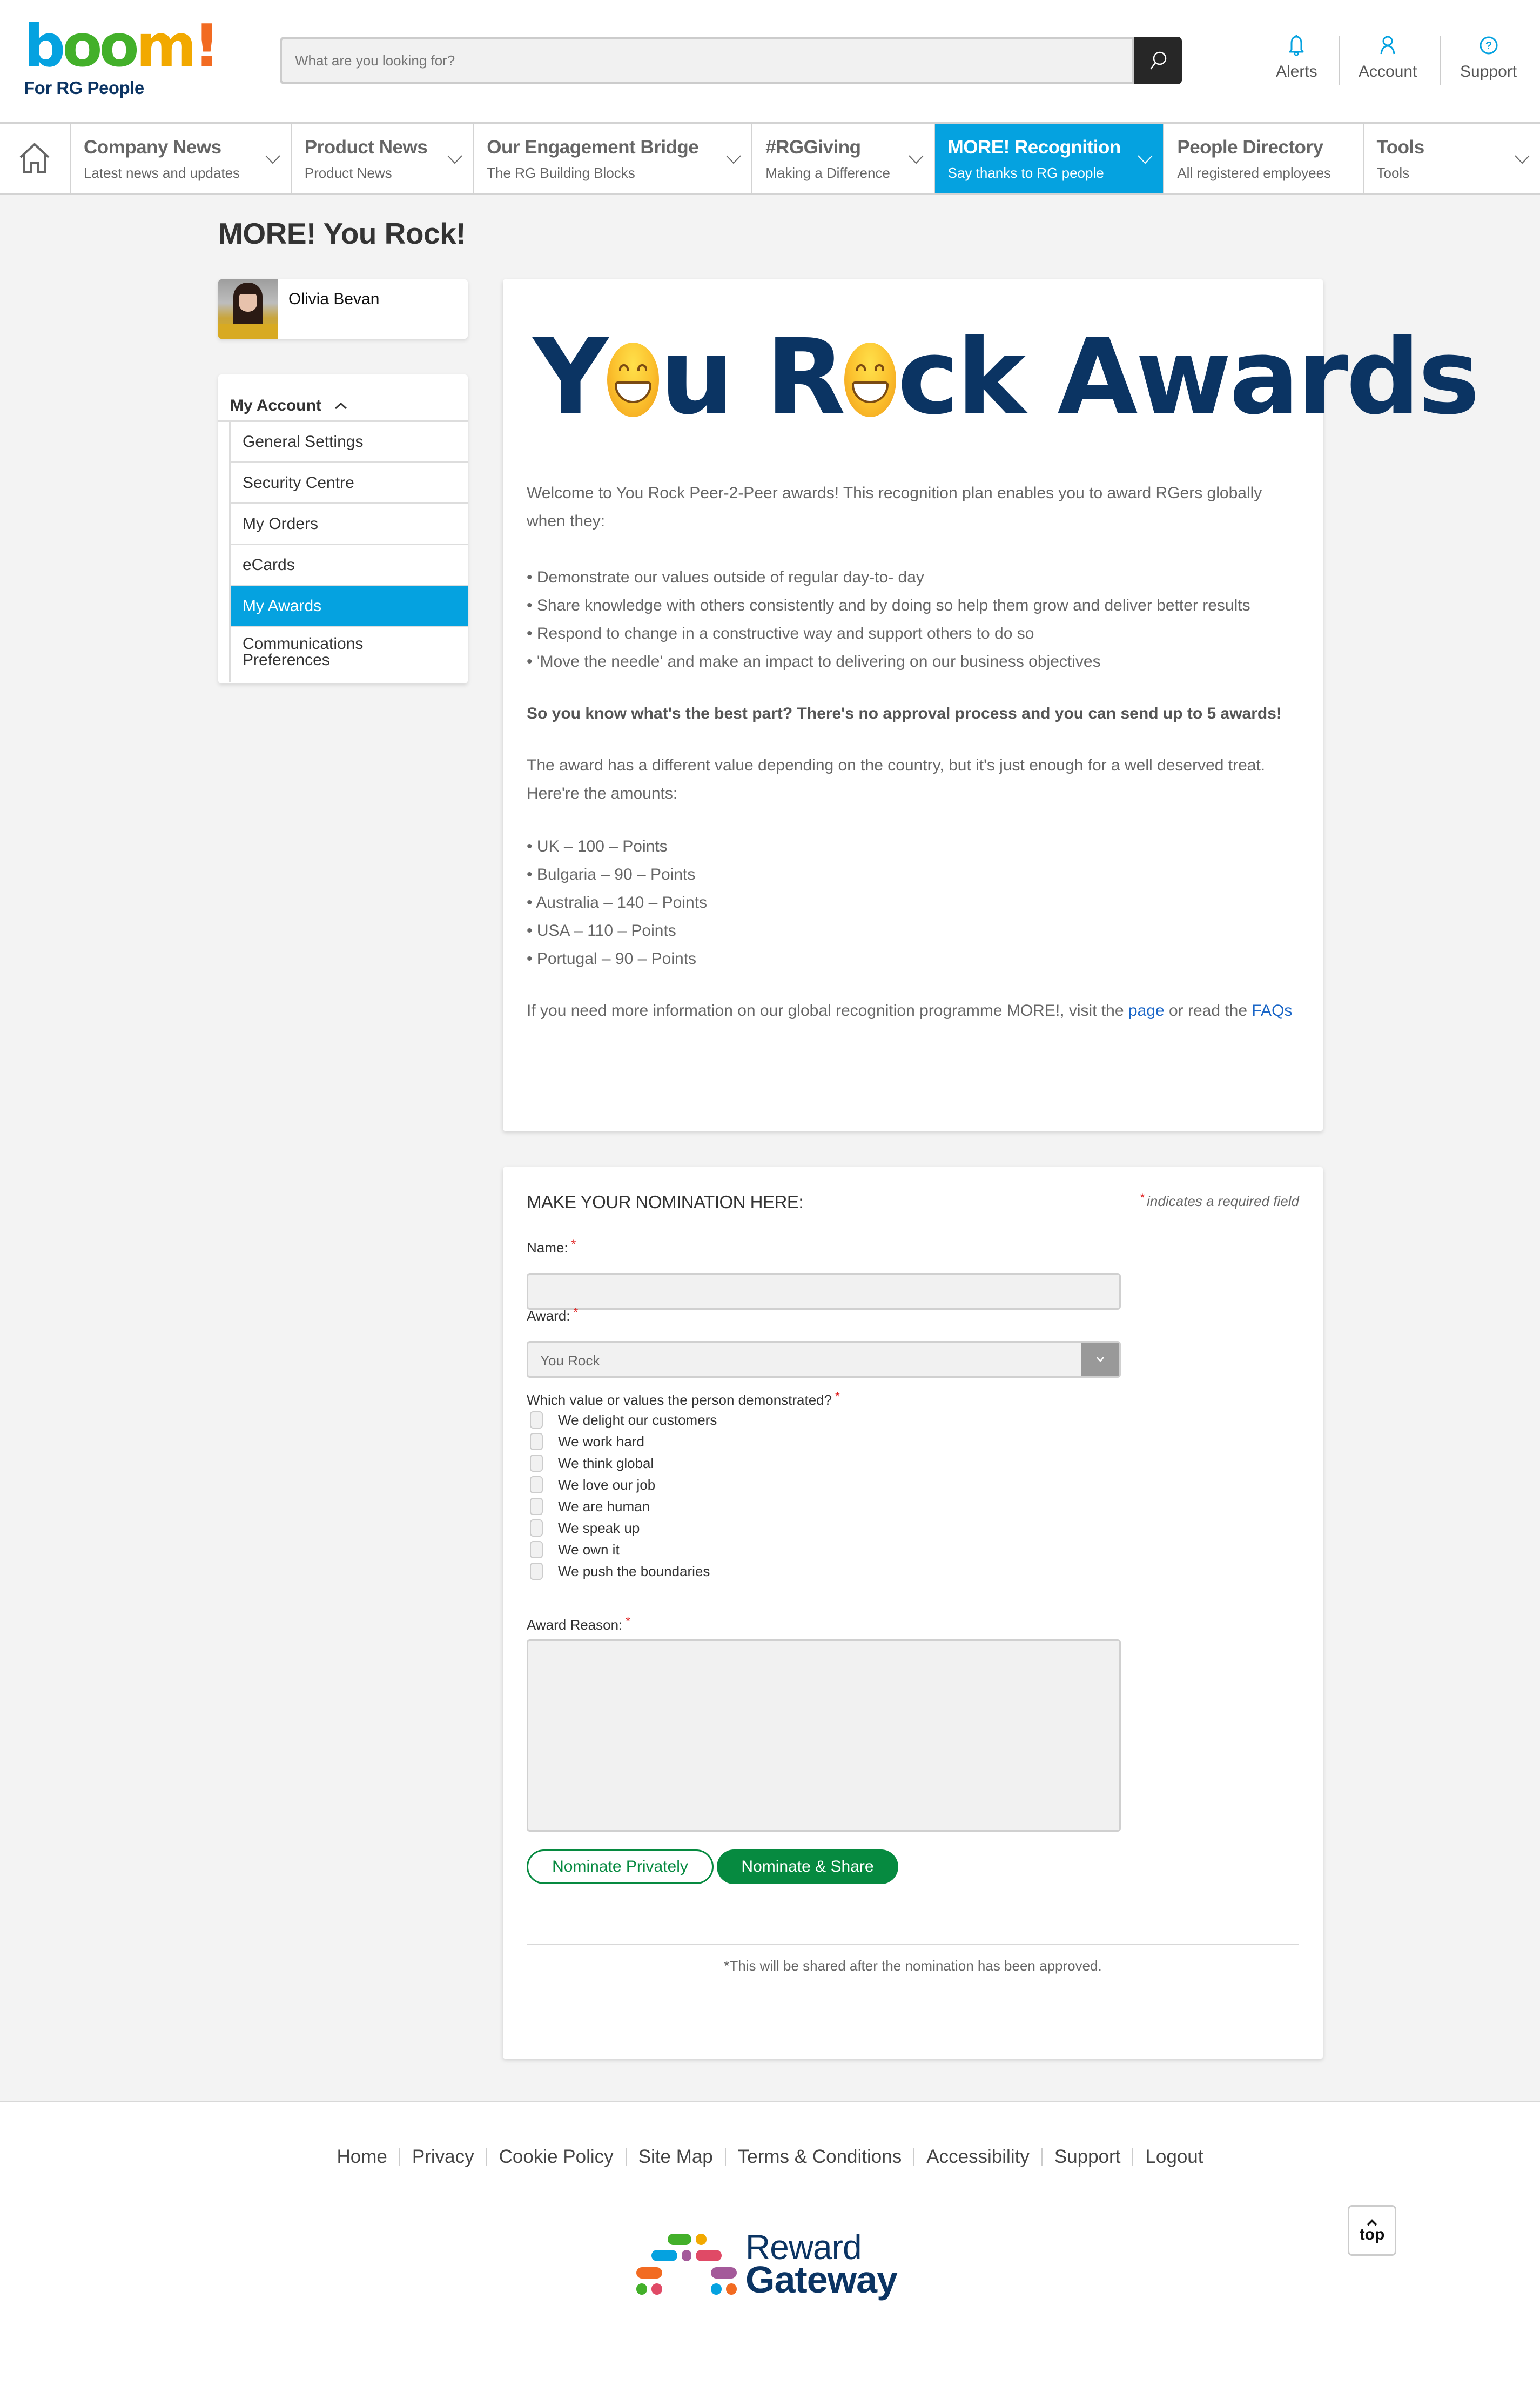  I want to click on award-select: You Rock, so click(824, 1359).